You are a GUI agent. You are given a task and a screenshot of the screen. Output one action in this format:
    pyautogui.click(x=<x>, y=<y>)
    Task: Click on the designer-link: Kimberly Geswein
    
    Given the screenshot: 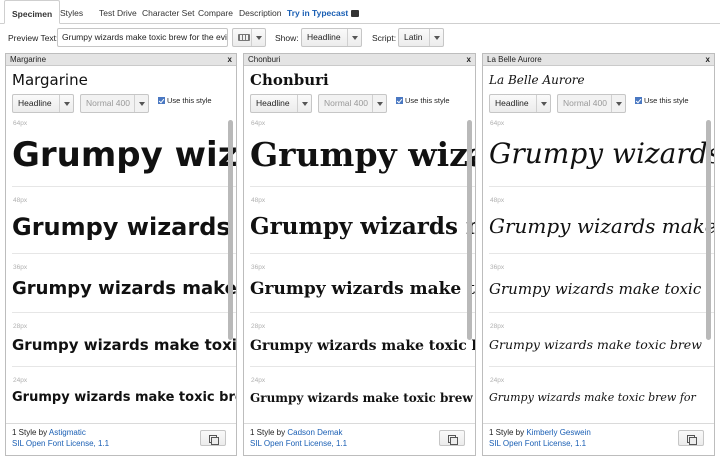 What is the action you would take?
    pyautogui.click(x=558, y=432)
    